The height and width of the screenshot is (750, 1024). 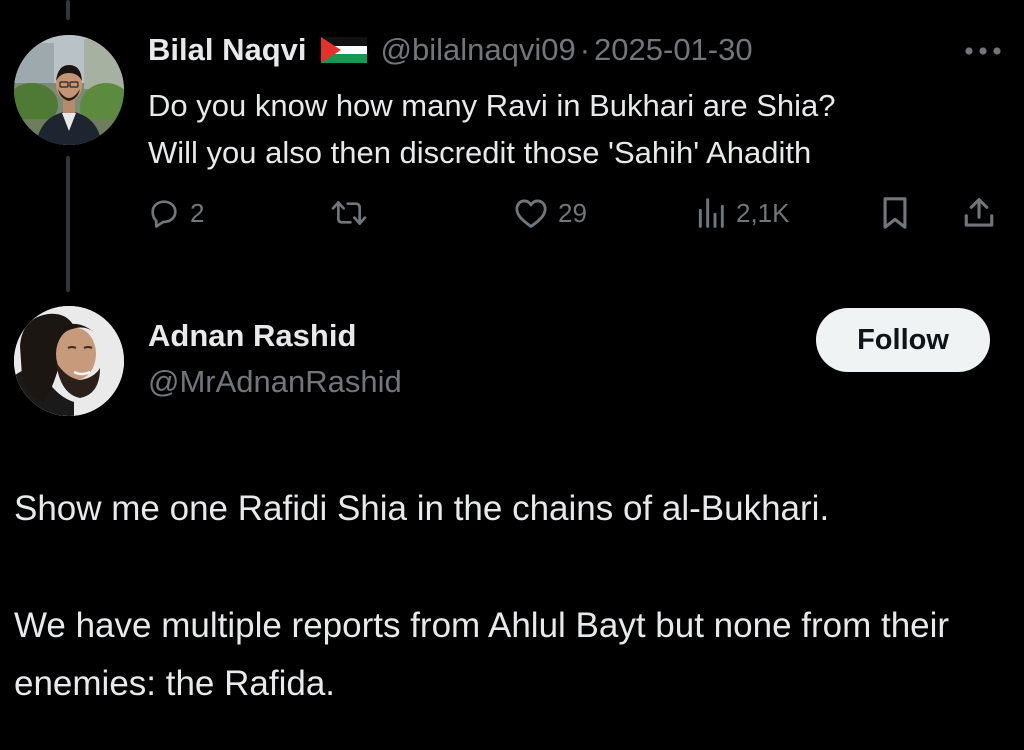 What do you see at coordinates (550, 213) in the screenshot?
I see `like-button: 29` at bounding box center [550, 213].